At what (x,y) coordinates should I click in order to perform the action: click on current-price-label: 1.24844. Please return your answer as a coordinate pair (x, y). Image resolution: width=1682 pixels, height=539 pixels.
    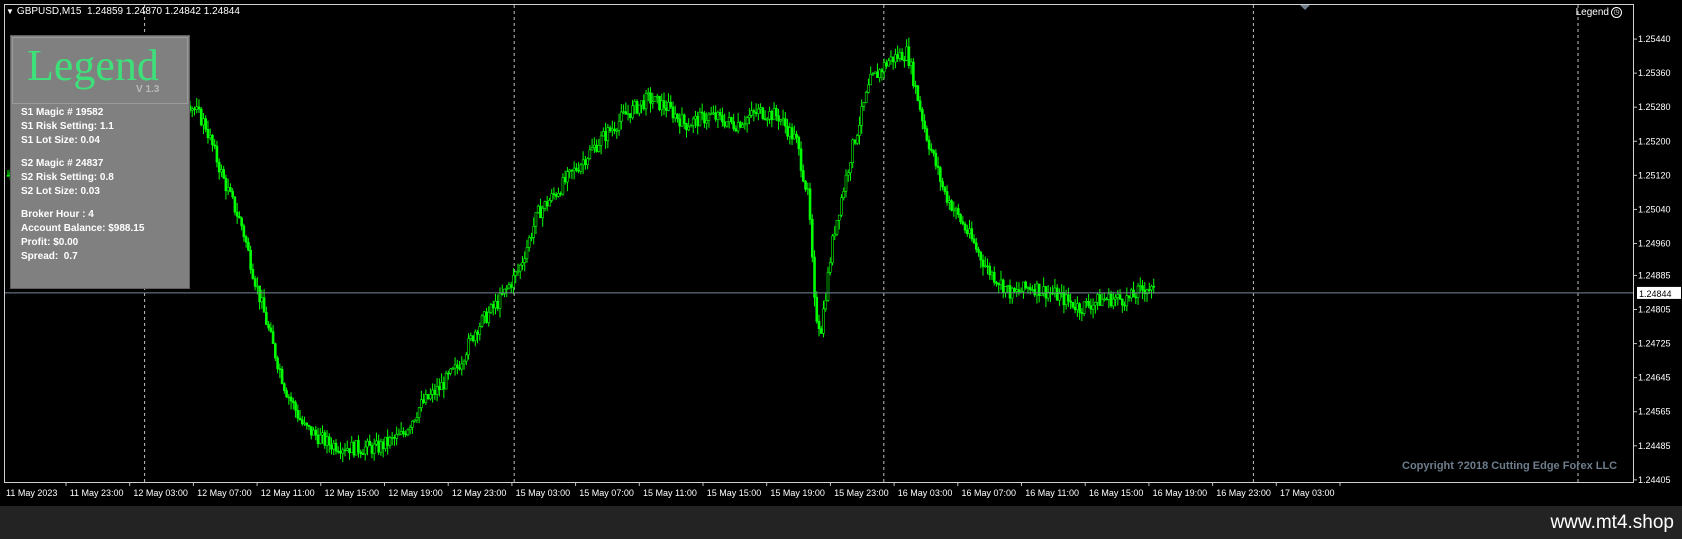
    Looking at the image, I should click on (1655, 294).